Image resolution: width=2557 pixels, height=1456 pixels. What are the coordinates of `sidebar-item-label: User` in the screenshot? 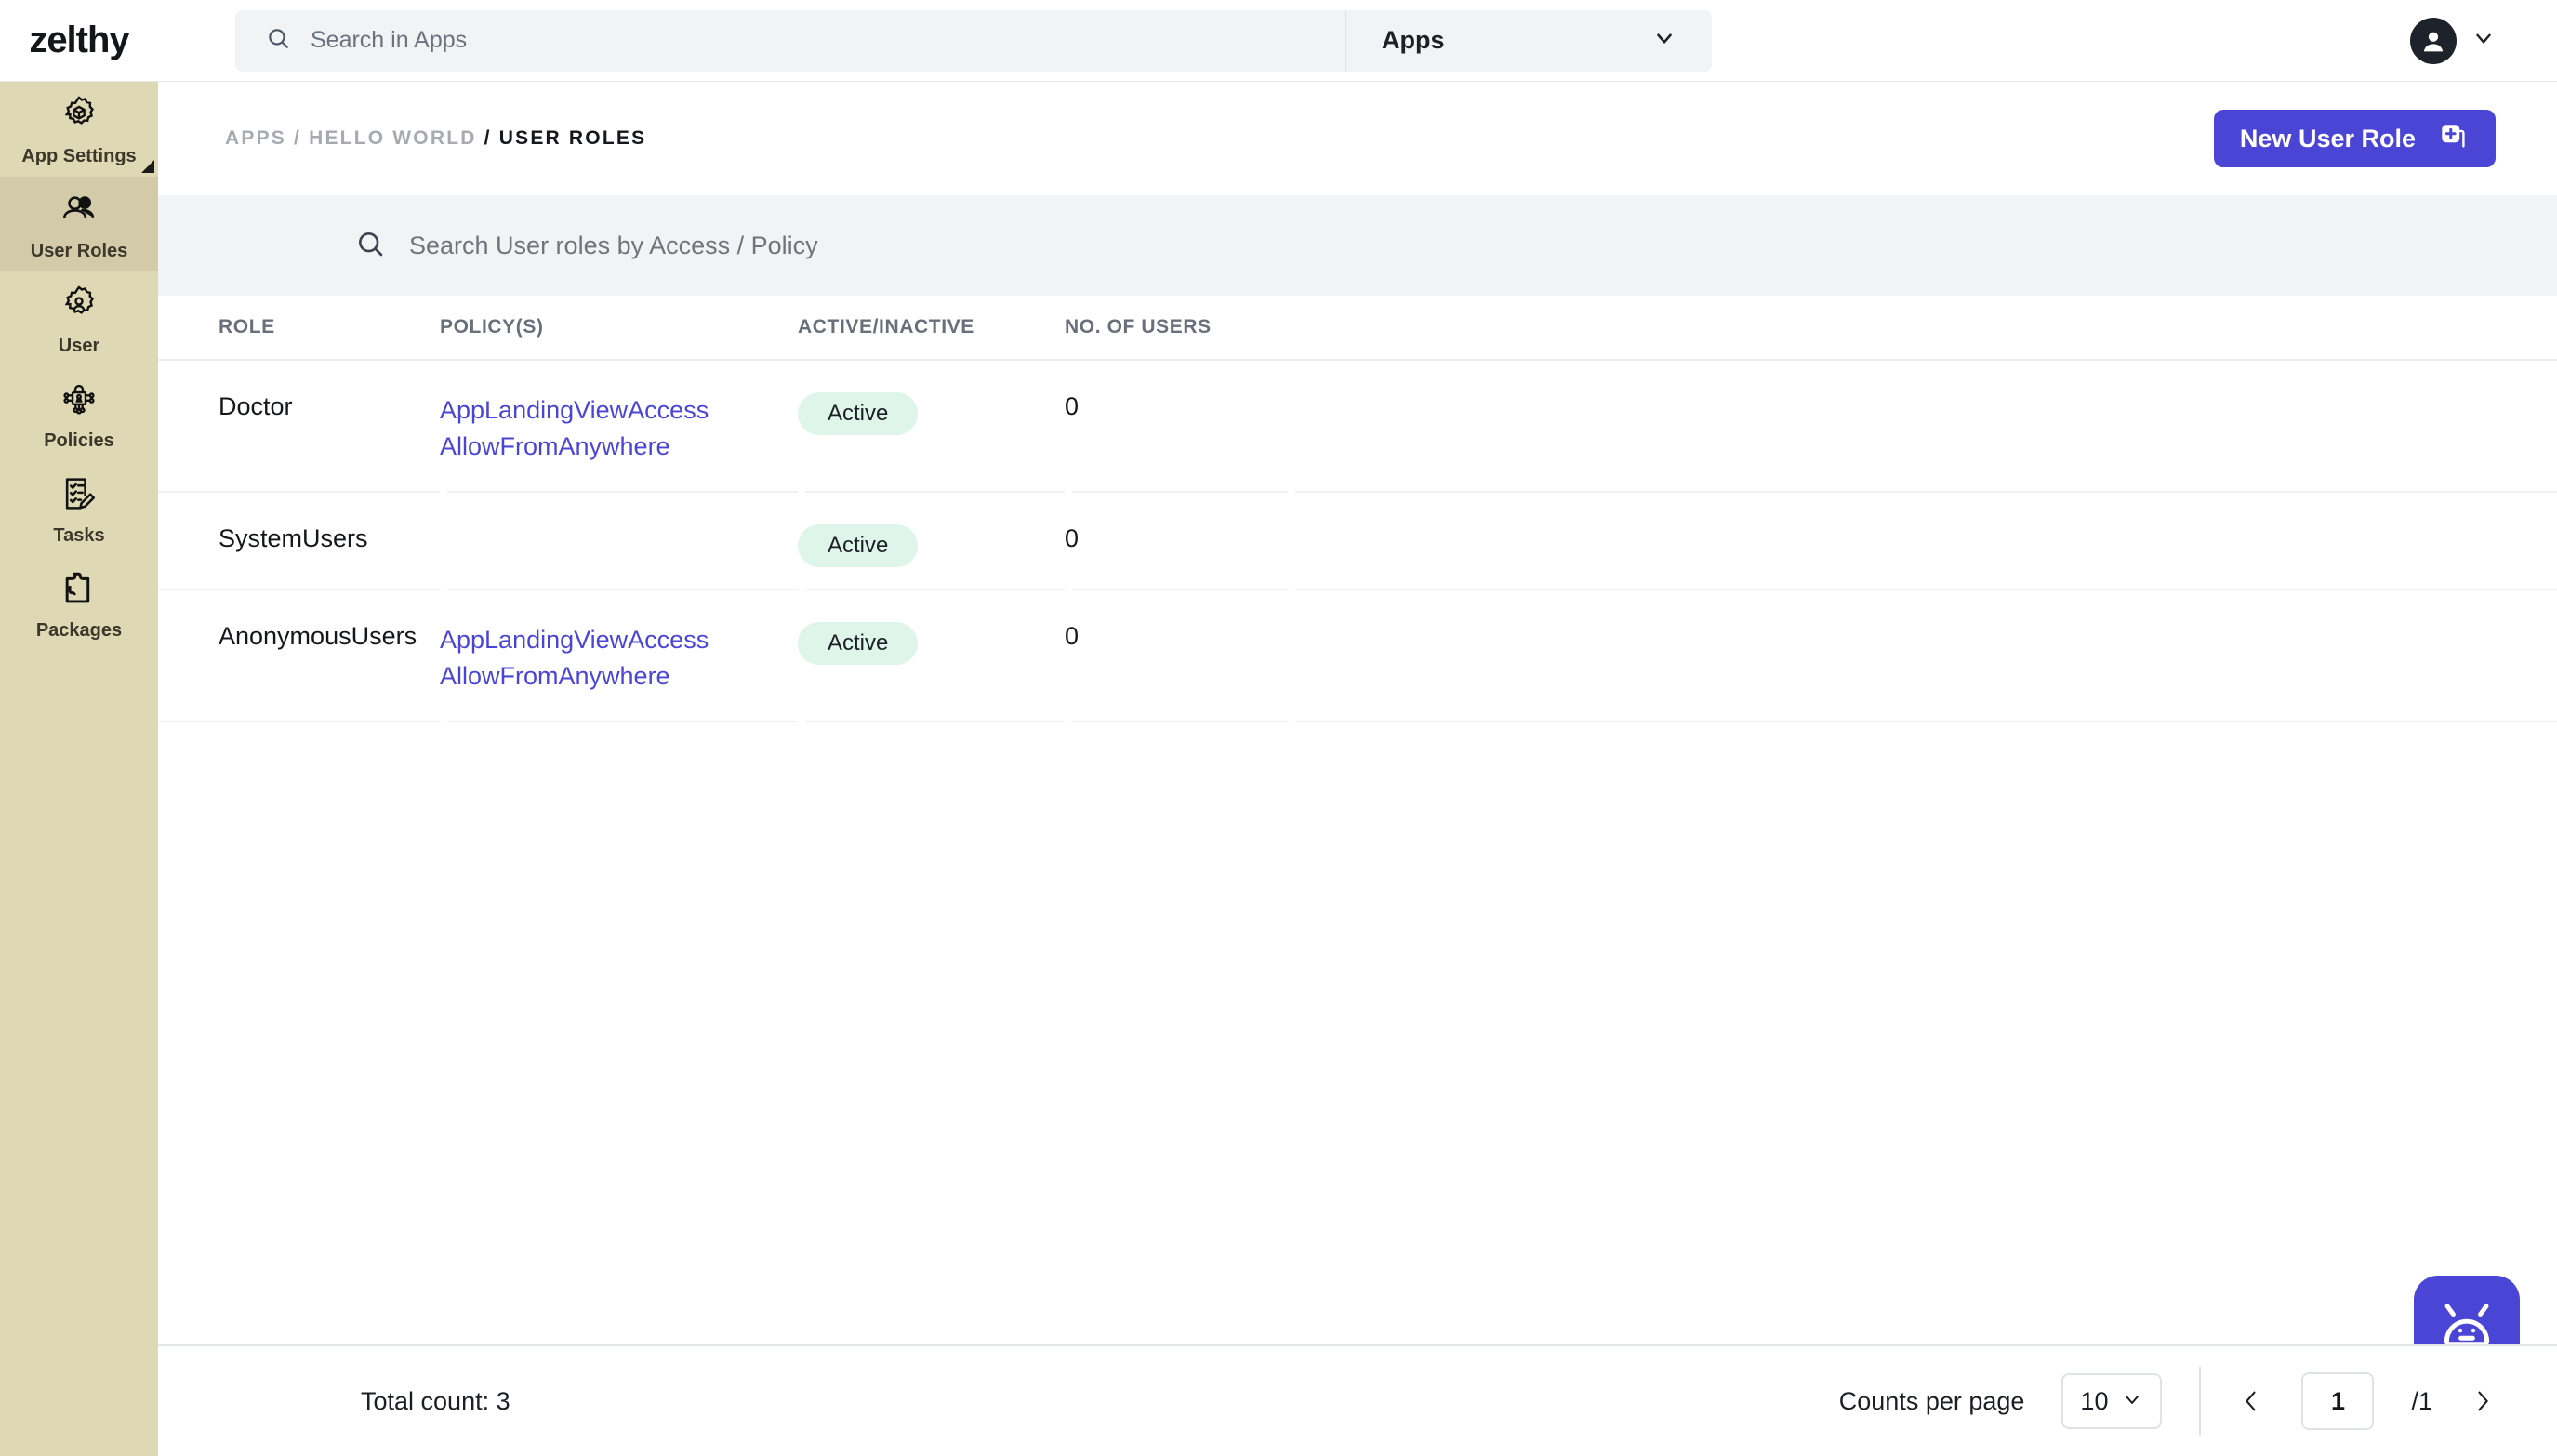 It's located at (79, 345).